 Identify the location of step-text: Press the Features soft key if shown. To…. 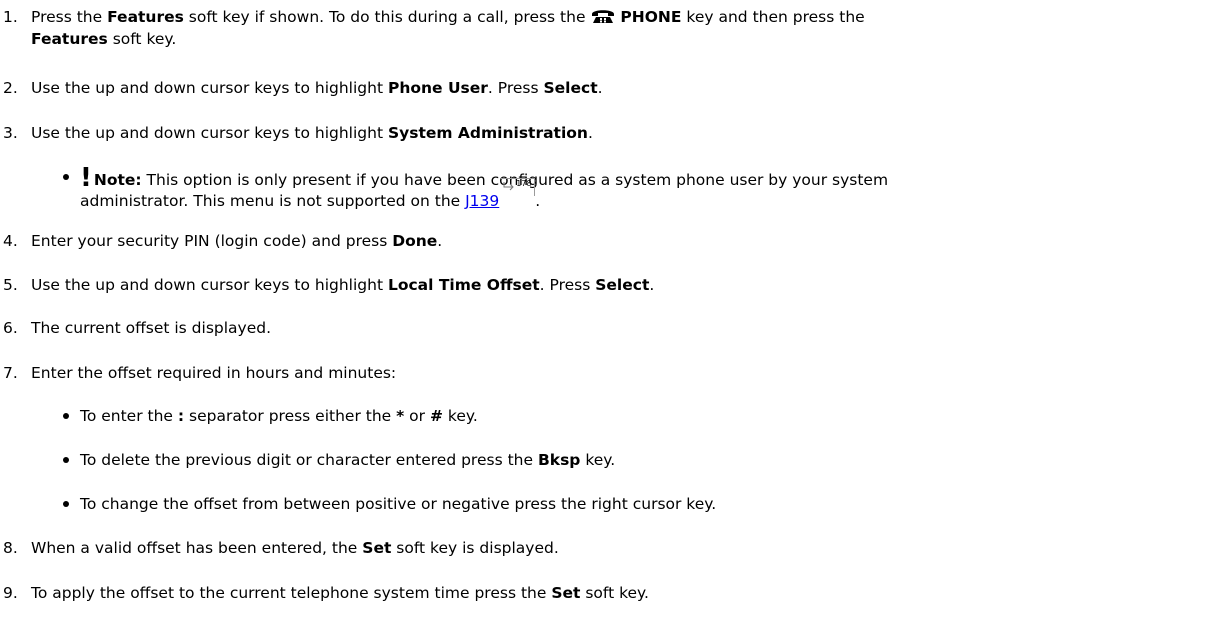
(448, 28).